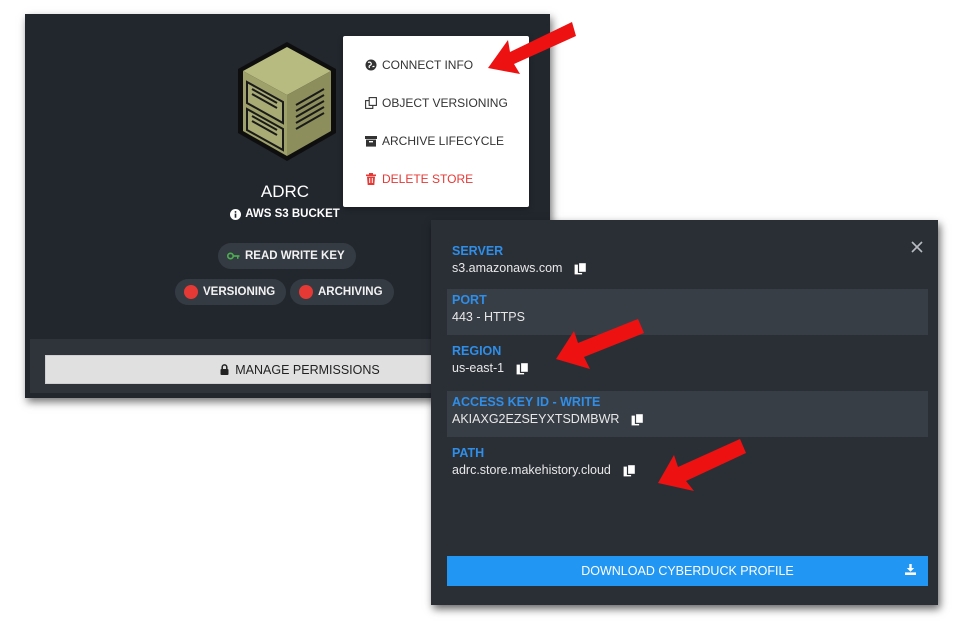  I want to click on store-type-label: AWS S3 BUCKET, so click(292, 214).